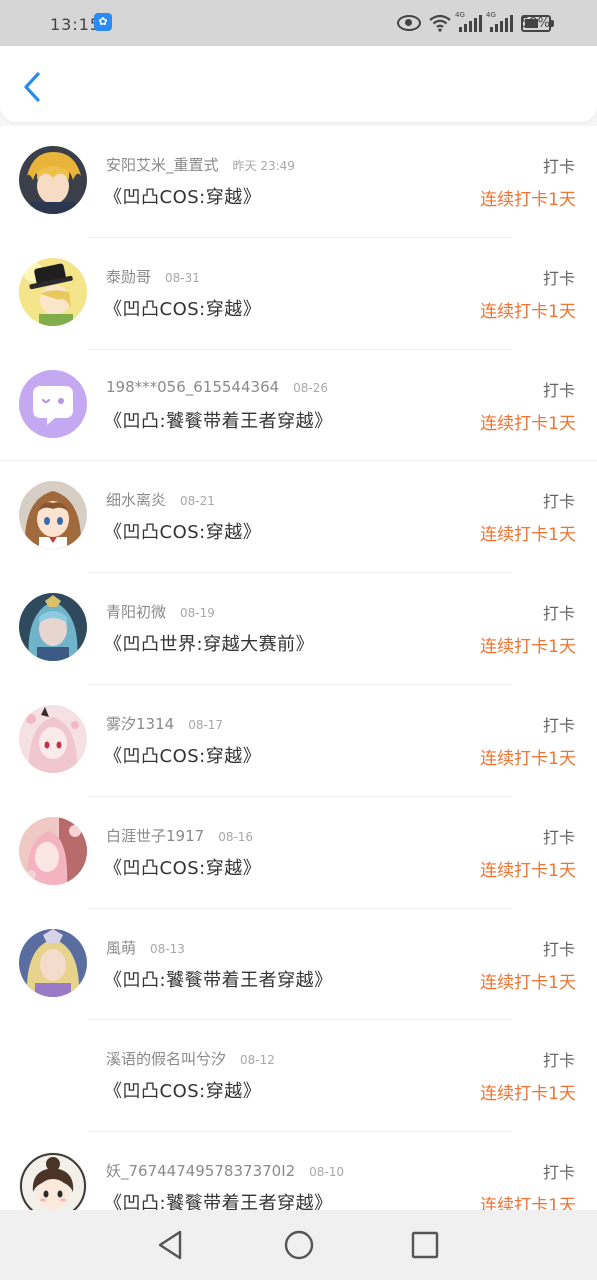  Describe the element at coordinates (298, 965) in the screenshot. I see `list-item: 風萌 08-13 《凹凸:饕餮带着王者穿越》 打卡 连续打卡1天` at that location.